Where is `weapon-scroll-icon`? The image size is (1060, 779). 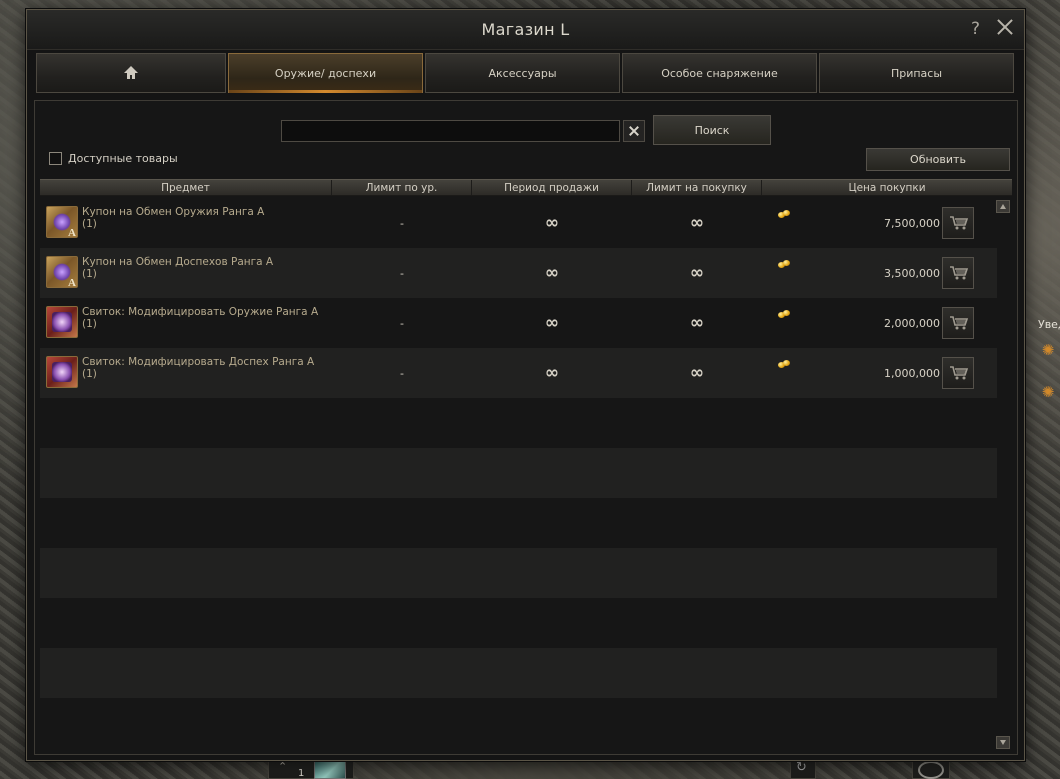 weapon-scroll-icon is located at coordinates (62, 322).